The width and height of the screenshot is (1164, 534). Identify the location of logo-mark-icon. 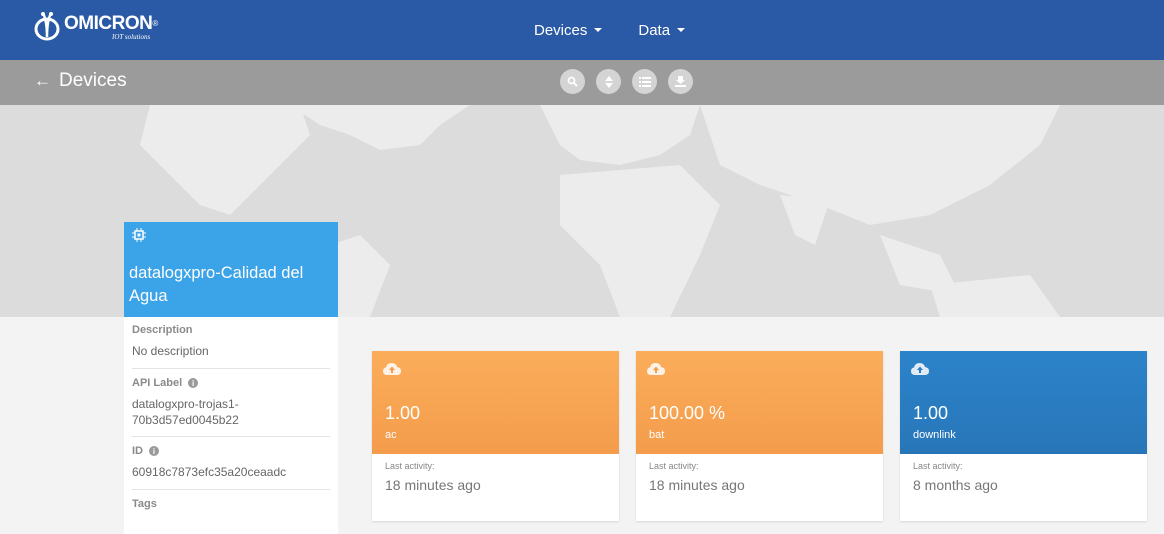
(47, 26).